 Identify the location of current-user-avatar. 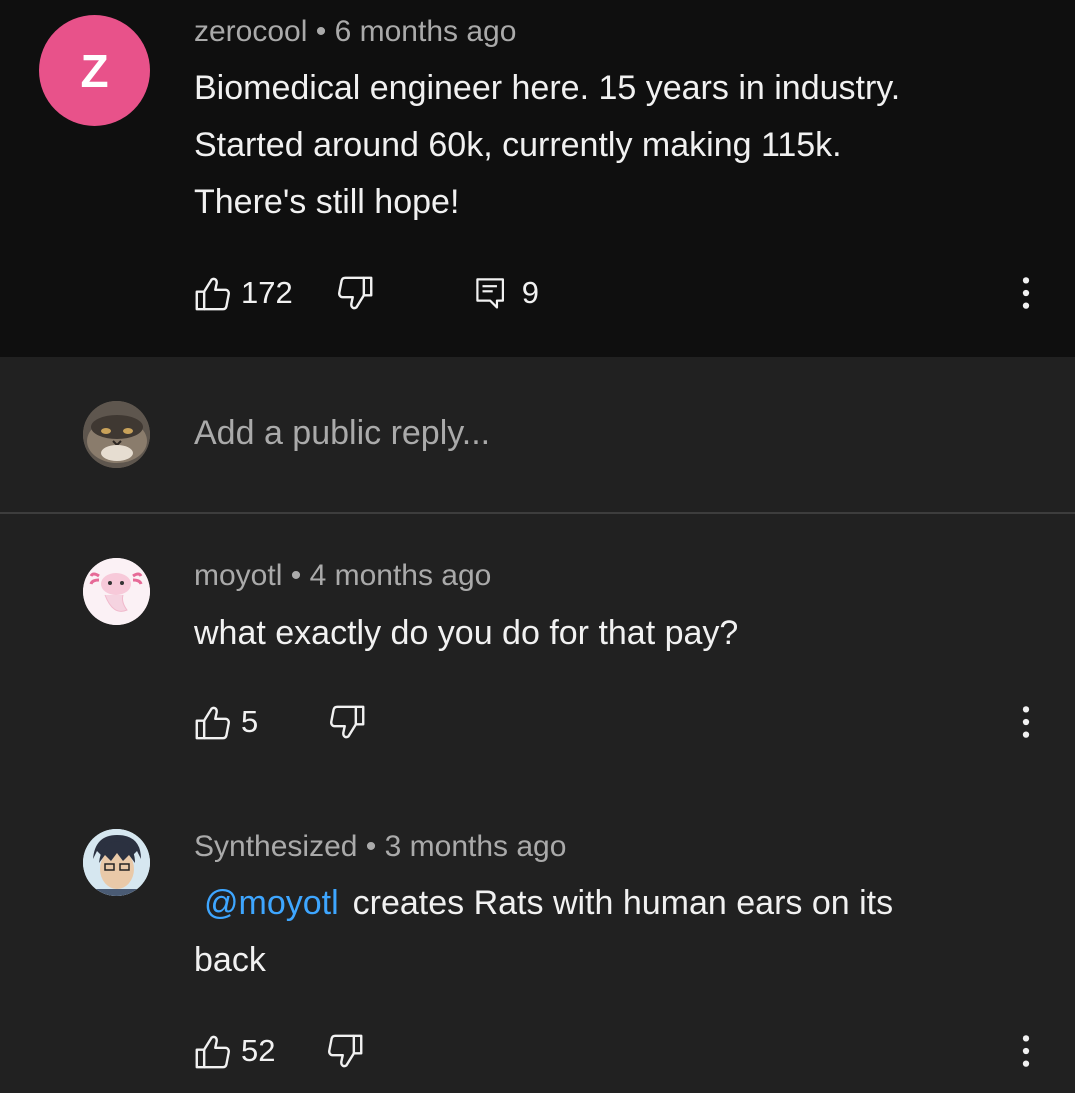
(116, 434).